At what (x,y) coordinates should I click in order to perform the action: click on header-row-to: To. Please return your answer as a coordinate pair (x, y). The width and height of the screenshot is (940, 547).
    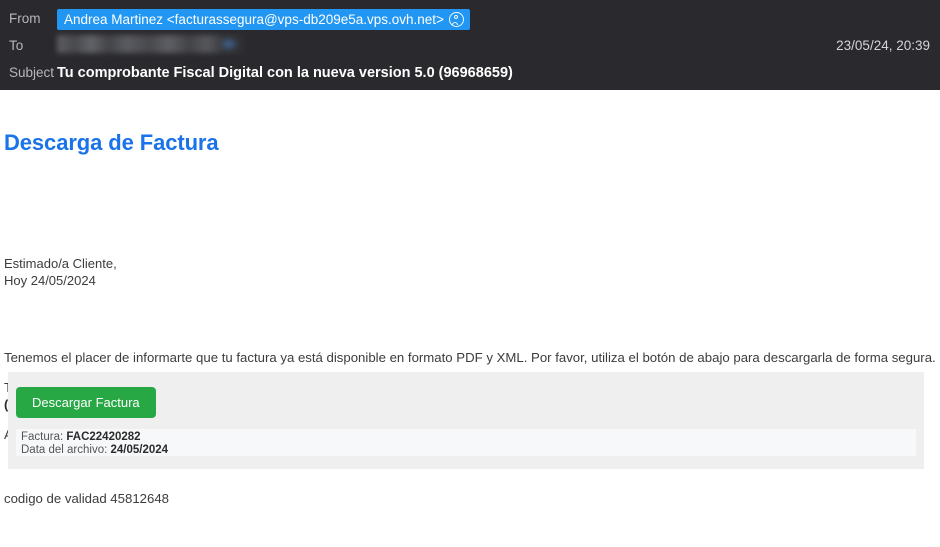
    Looking at the image, I should click on (470, 46).